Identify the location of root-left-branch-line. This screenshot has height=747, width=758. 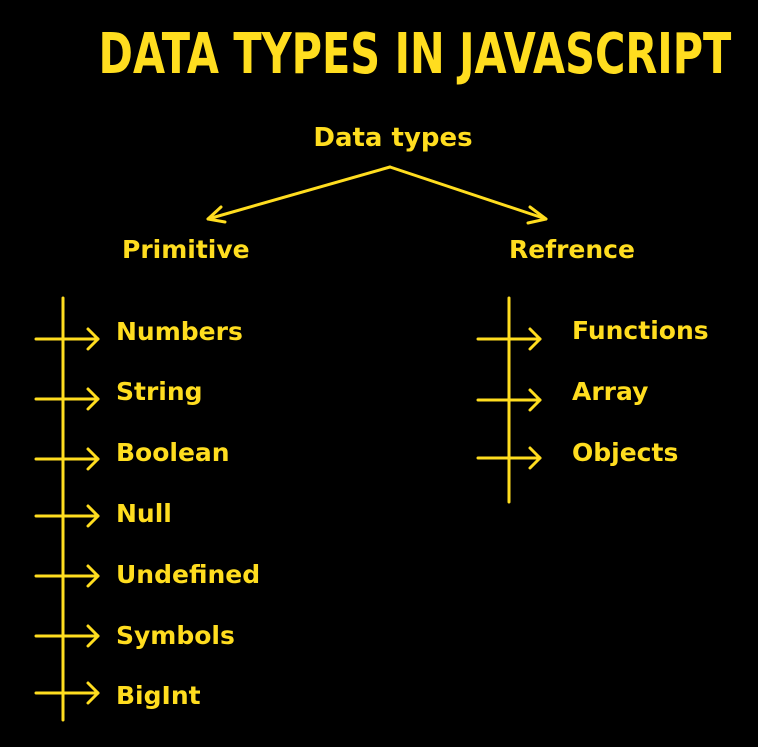
(299, 193).